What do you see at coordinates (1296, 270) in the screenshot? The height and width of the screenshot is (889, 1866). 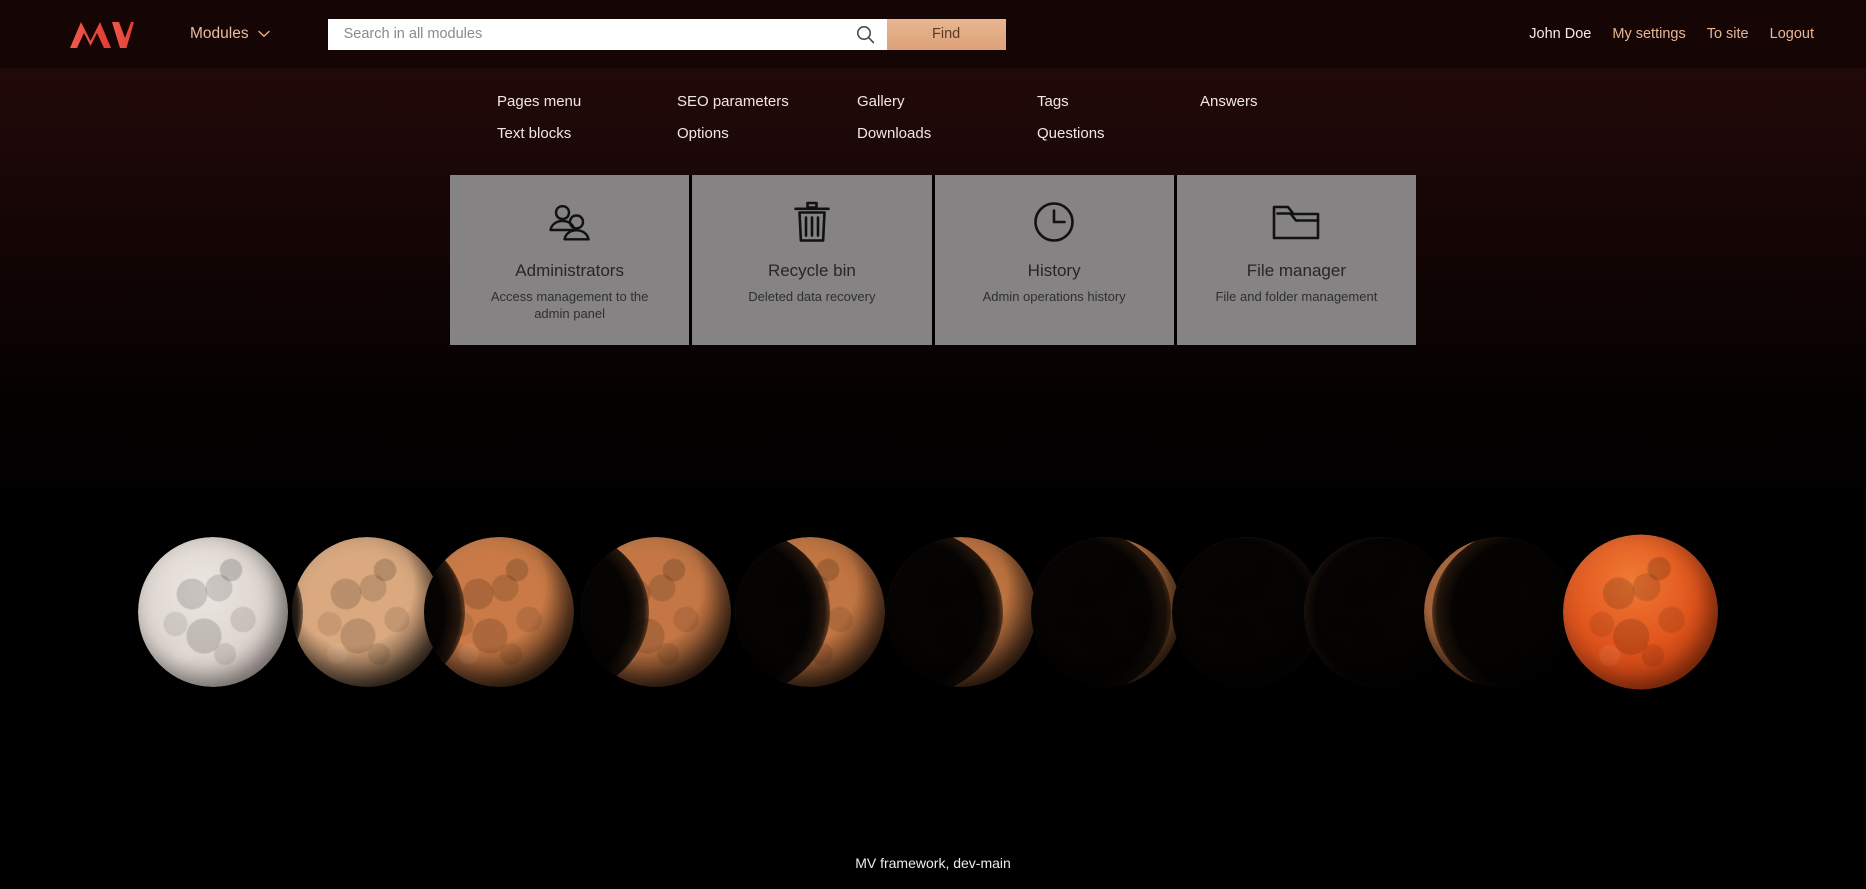 I see `card-title: File manager` at bounding box center [1296, 270].